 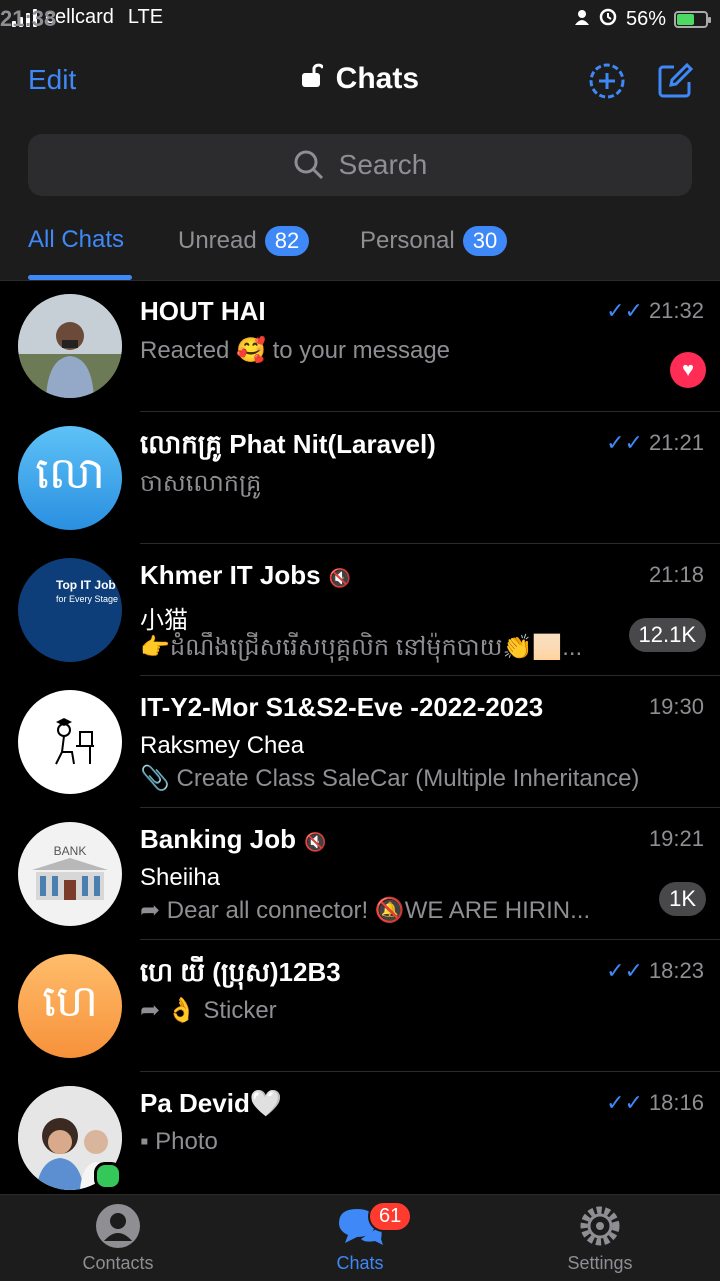 What do you see at coordinates (360, 1006) in the screenshot?
I see `chat-row-he-yi: ហេ ហេ យី (ប្រុស)12B3 ✓✓ 18:23 ➦ 👌 Sticker` at bounding box center [360, 1006].